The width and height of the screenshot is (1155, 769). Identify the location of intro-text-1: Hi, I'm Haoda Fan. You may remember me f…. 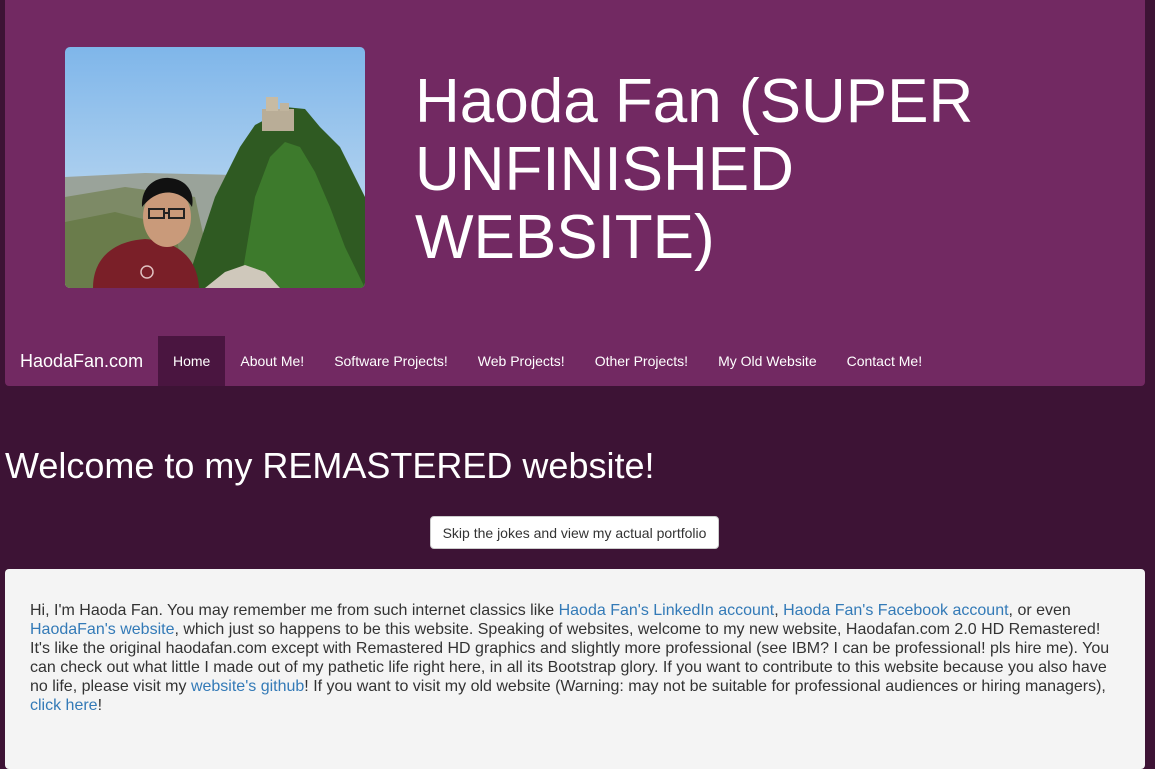
(294, 610).